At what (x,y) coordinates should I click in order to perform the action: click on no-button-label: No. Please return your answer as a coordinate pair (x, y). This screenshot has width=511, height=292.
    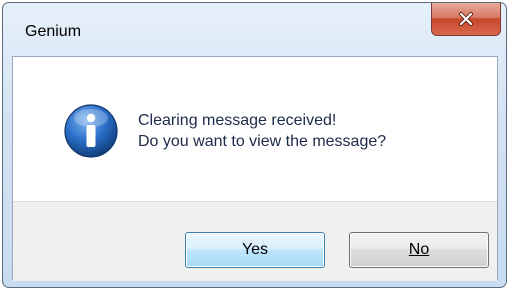
    Looking at the image, I should click on (419, 249).